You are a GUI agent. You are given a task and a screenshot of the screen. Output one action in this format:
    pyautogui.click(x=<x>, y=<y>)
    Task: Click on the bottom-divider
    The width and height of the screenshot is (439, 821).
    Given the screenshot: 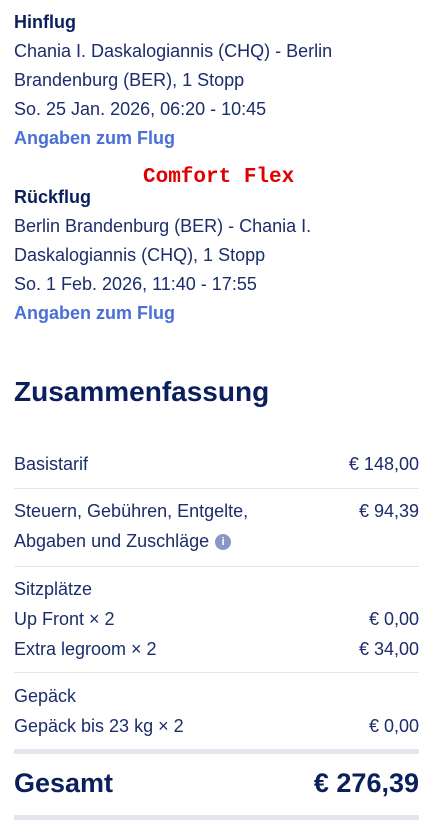 What is the action you would take?
    pyautogui.click(x=216, y=817)
    